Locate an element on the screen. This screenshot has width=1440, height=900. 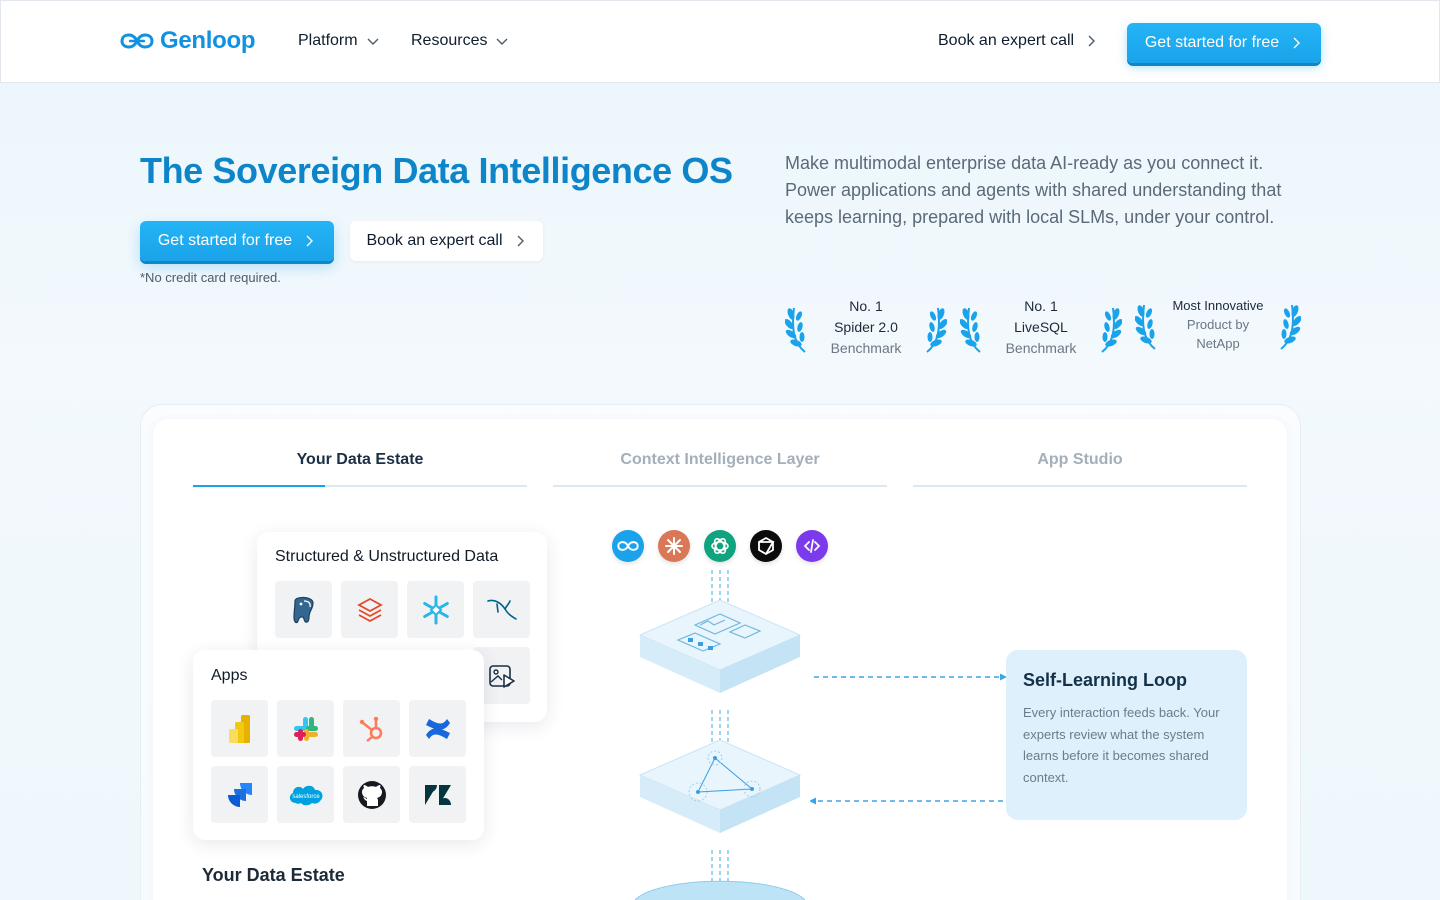
databricks-icon is located at coordinates (369, 609).